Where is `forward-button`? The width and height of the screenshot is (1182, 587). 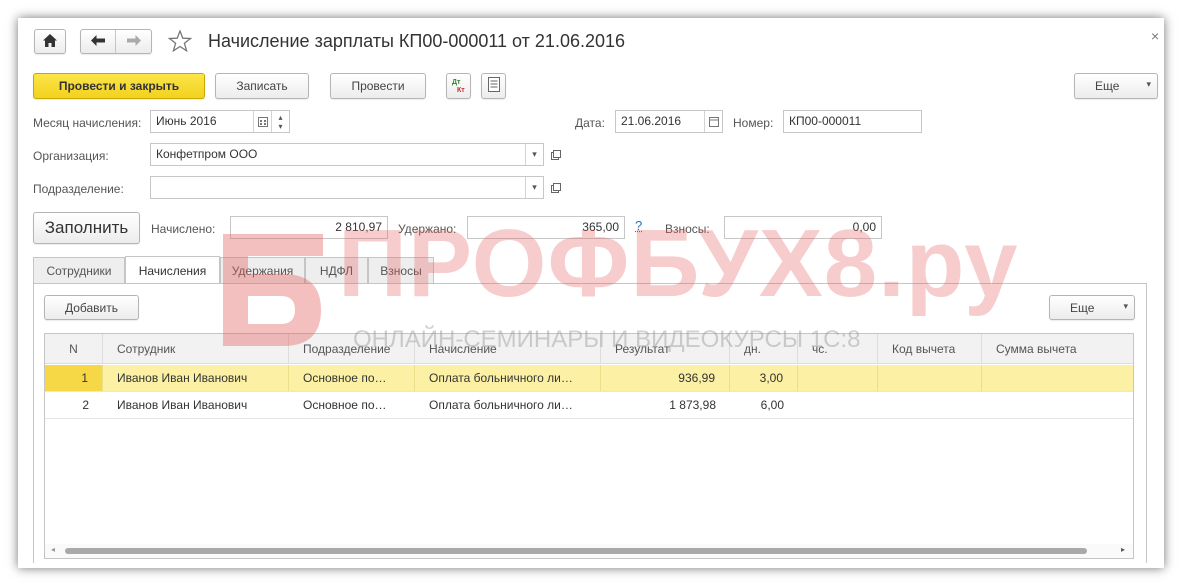 forward-button is located at coordinates (133, 41).